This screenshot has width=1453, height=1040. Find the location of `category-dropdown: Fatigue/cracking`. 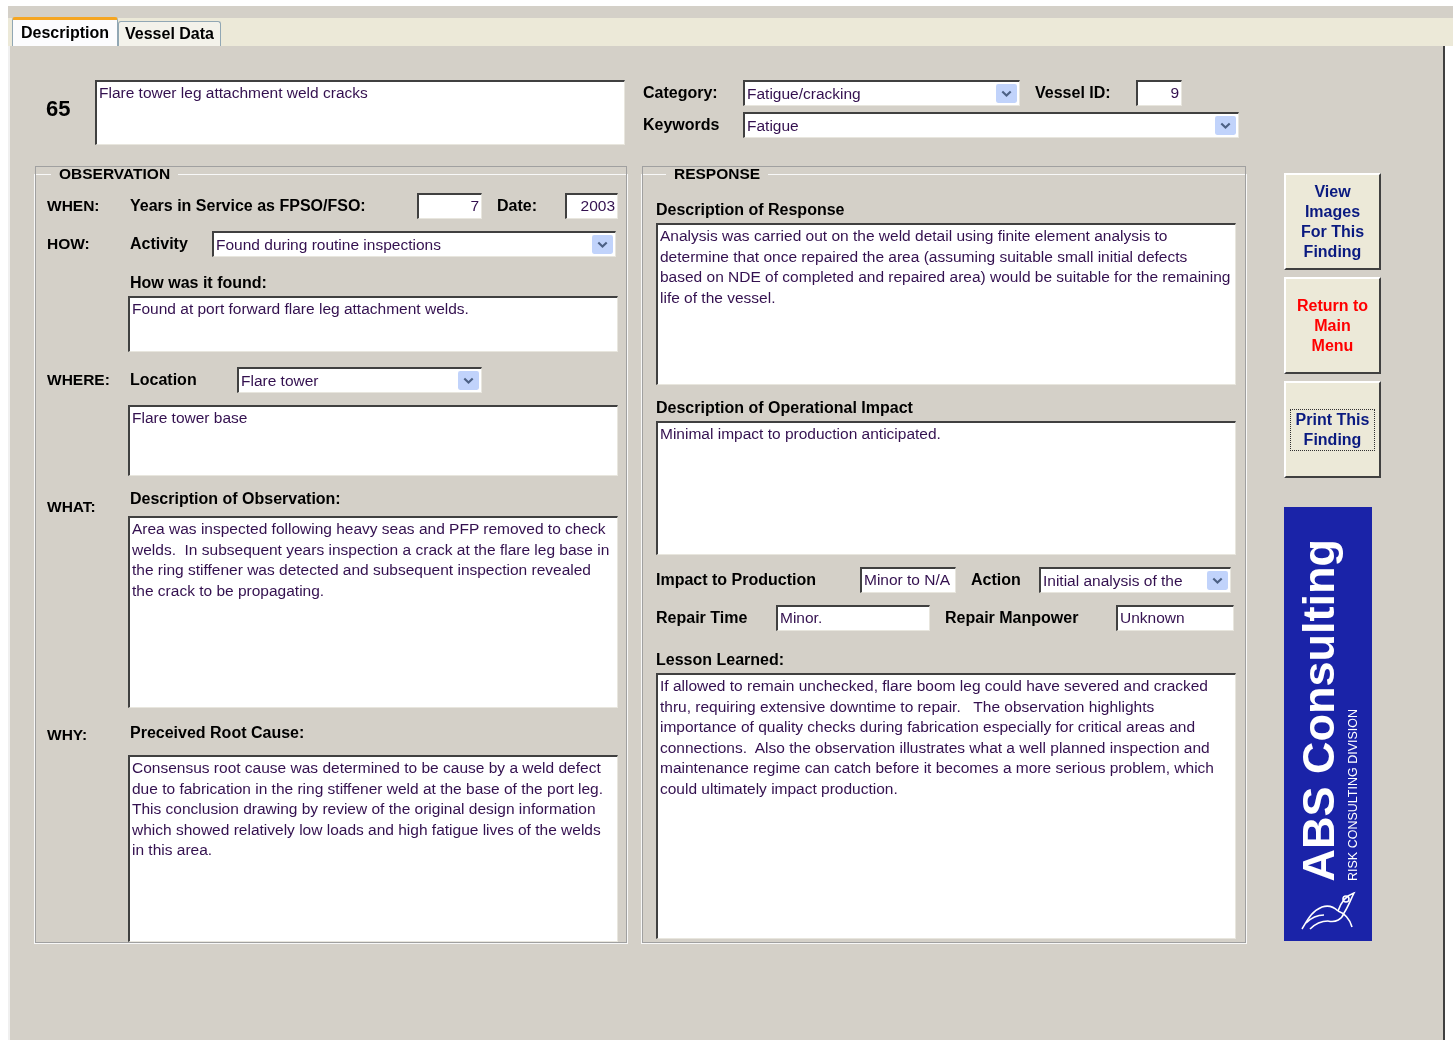

category-dropdown: Fatigue/cracking is located at coordinates (881, 93).